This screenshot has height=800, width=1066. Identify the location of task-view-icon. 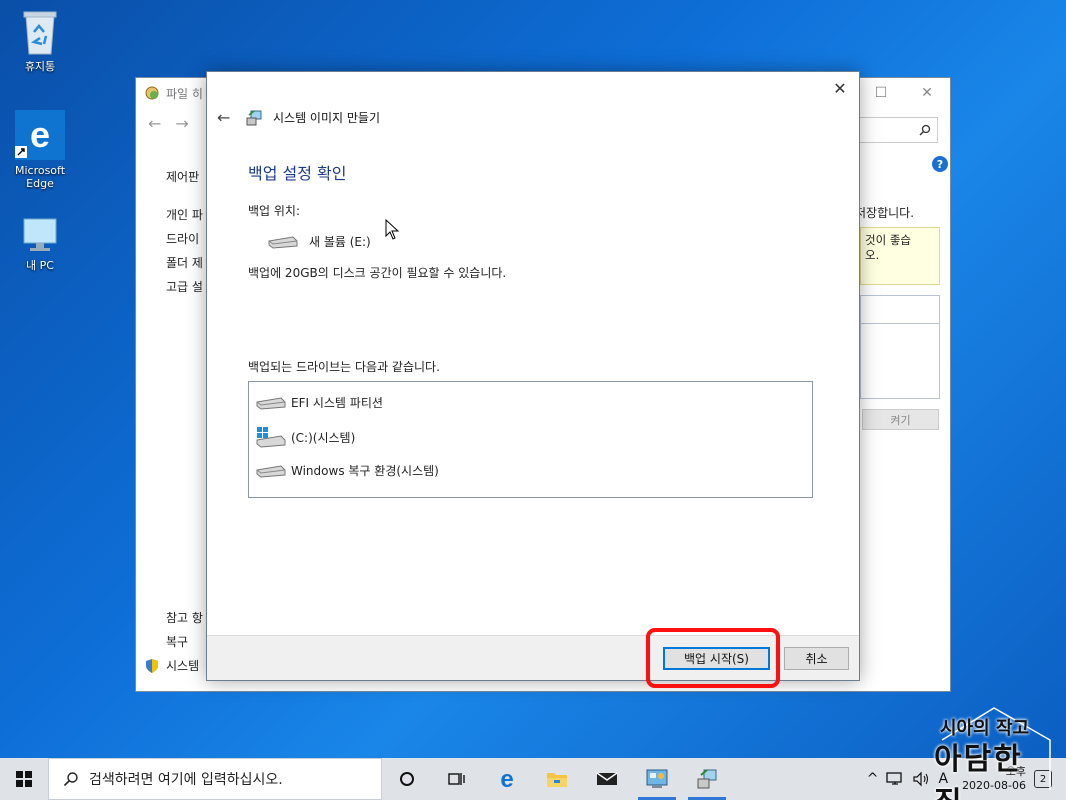
(456, 779).